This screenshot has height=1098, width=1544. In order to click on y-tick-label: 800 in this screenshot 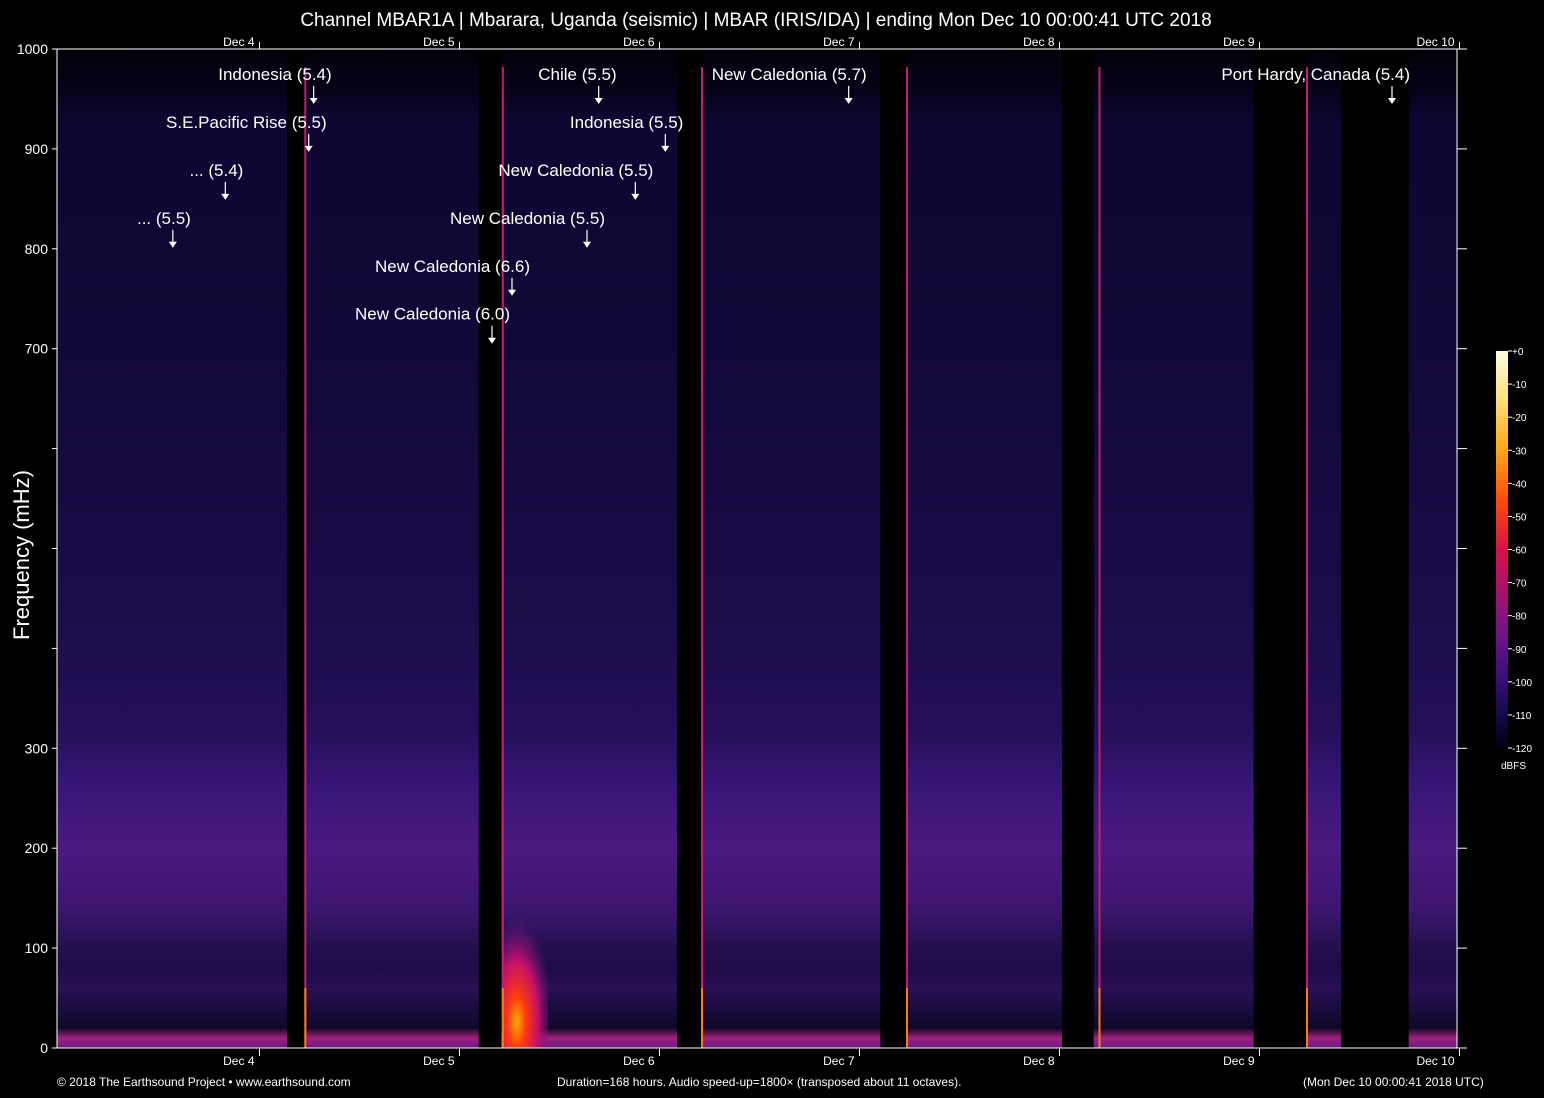, I will do `click(37, 249)`.